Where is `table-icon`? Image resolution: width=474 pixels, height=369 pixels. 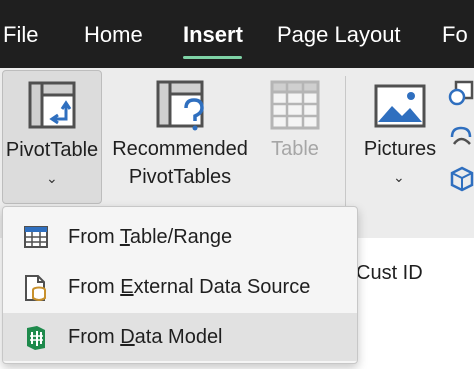
table-icon is located at coordinates (295, 105).